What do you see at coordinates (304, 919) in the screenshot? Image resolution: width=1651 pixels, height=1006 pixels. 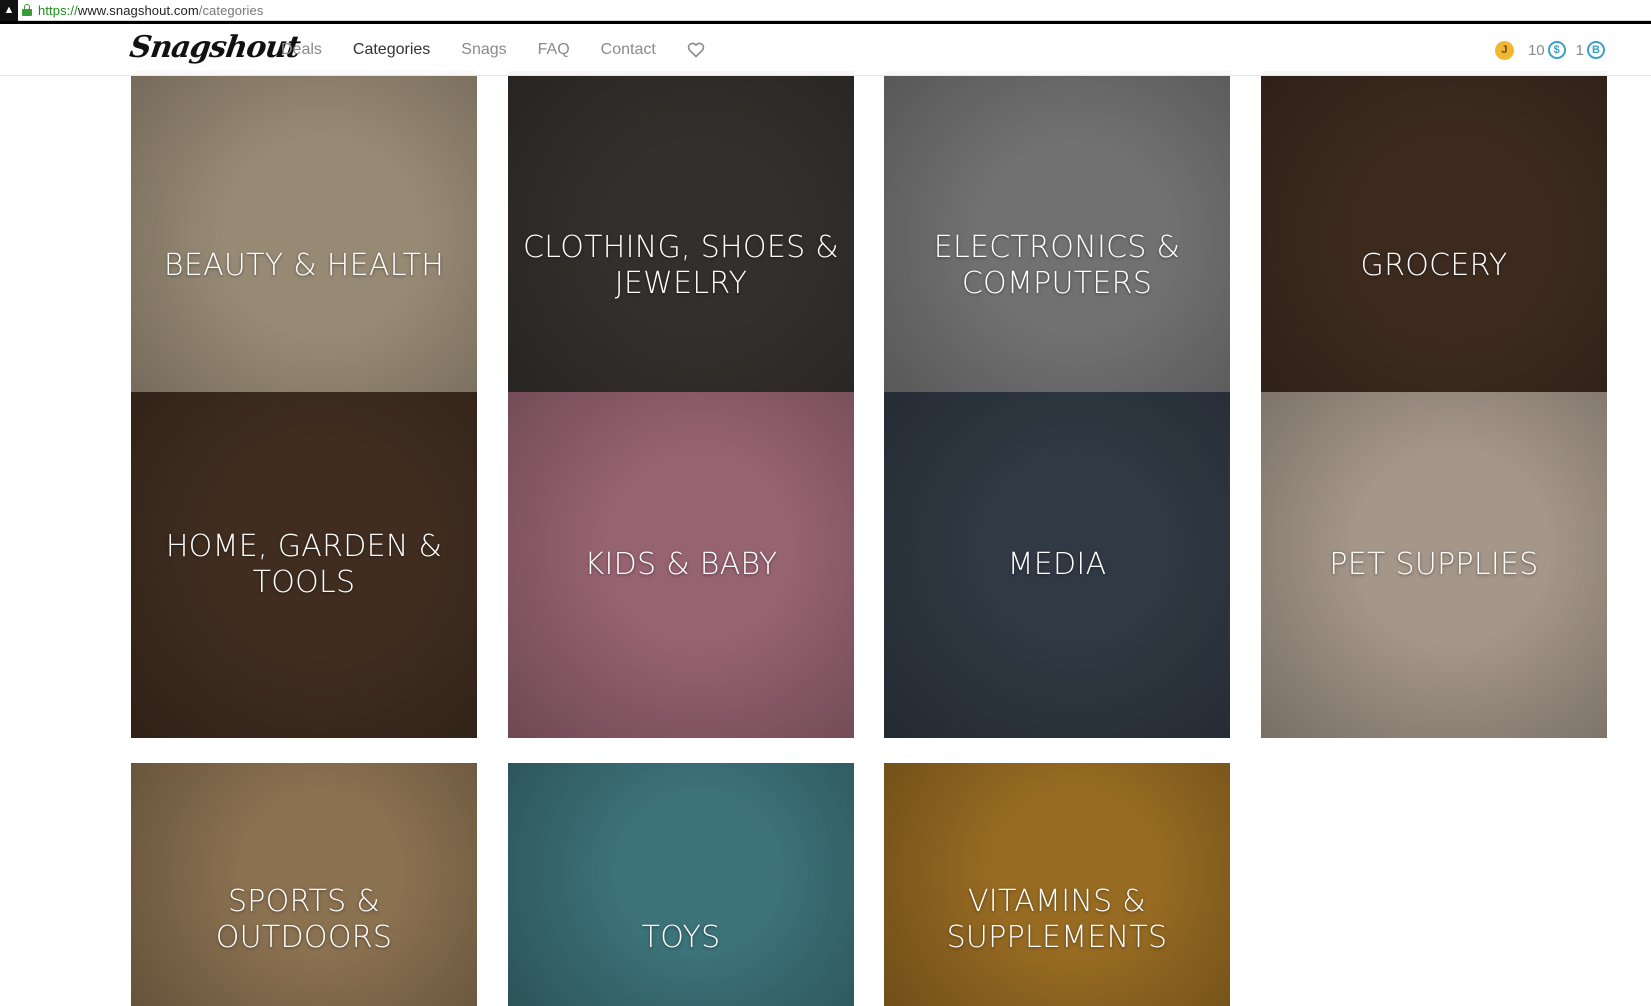 I see `category-label: SPORTS & OUTDOORS` at bounding box center [304, 919].